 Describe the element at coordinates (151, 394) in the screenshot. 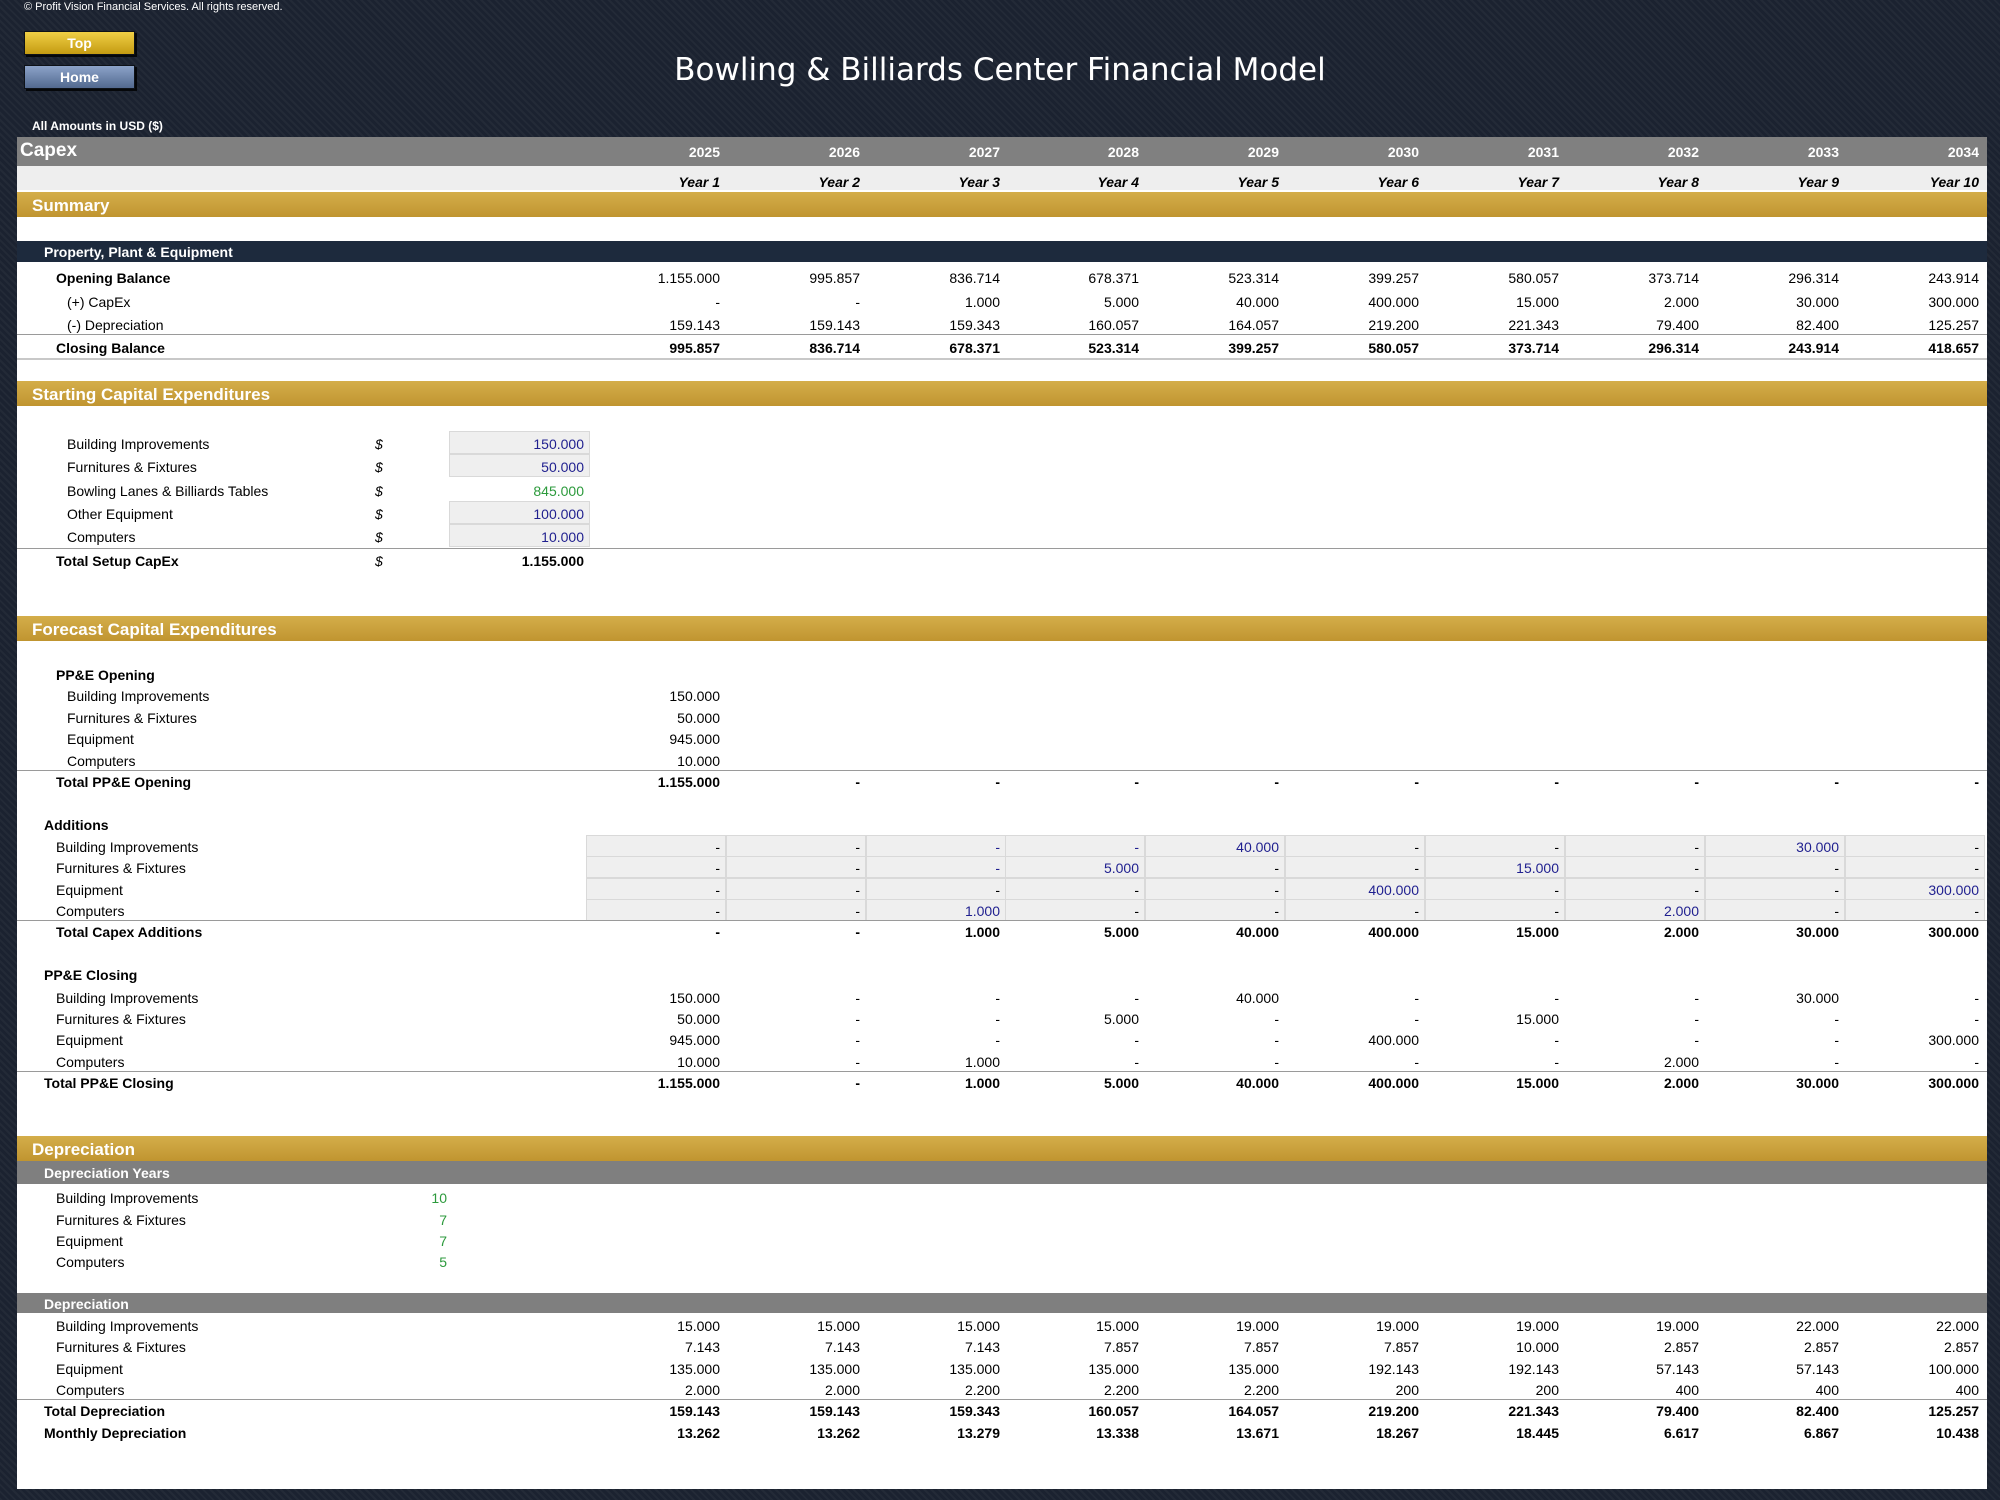

I see `starting-title: Starting Capital Expenditures` at that location.